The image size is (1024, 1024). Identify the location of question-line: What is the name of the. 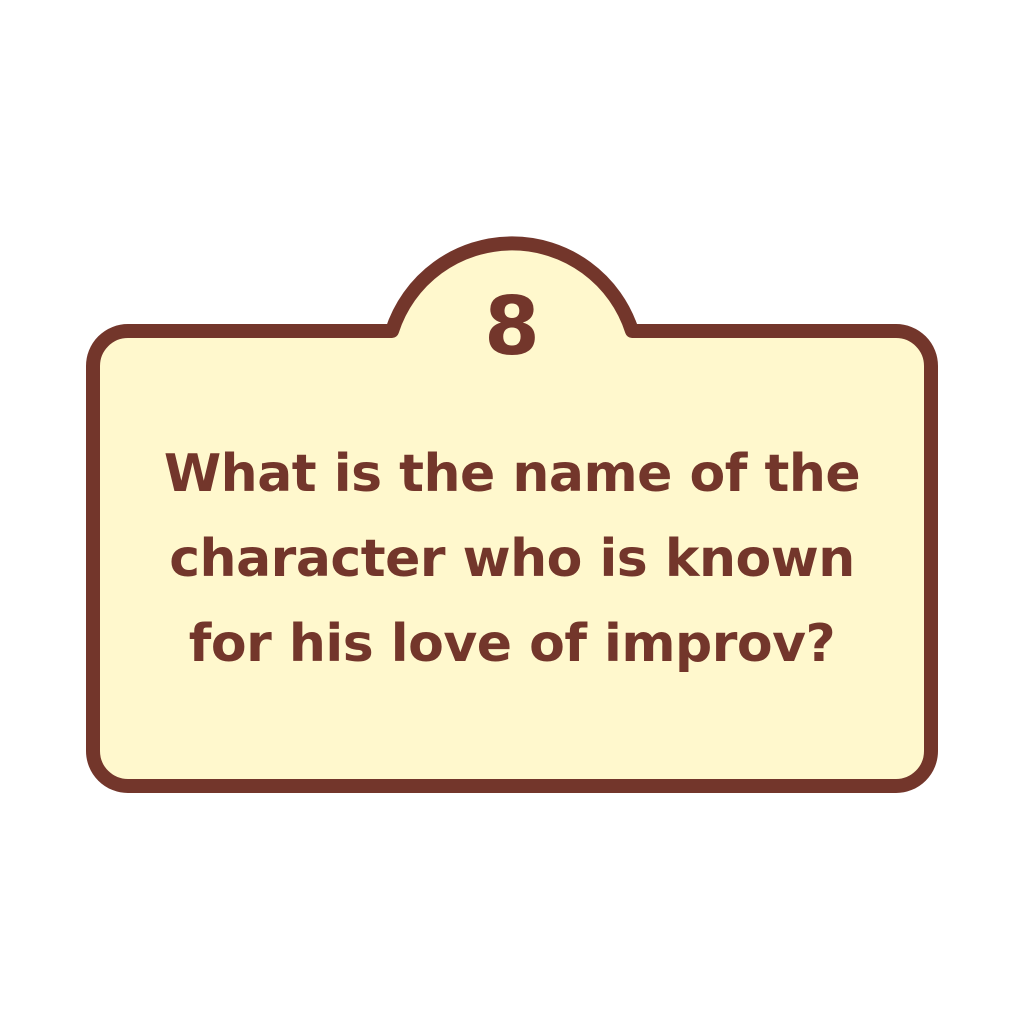
(512, 474).